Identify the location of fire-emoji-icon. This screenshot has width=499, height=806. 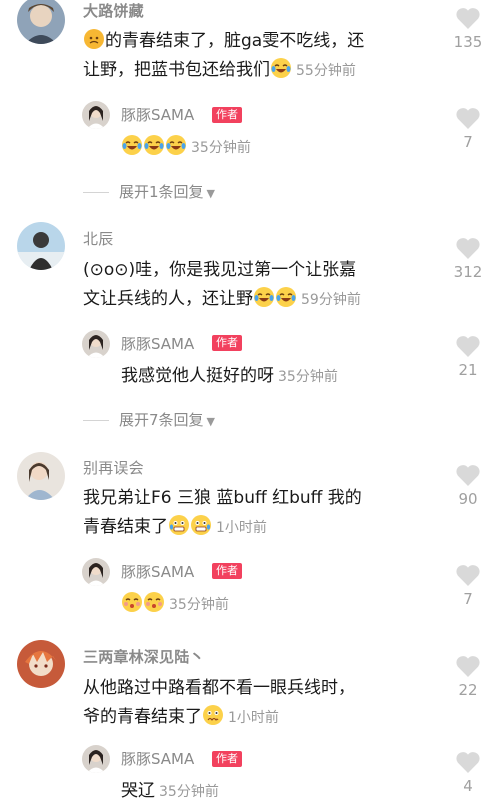
(94, 39).